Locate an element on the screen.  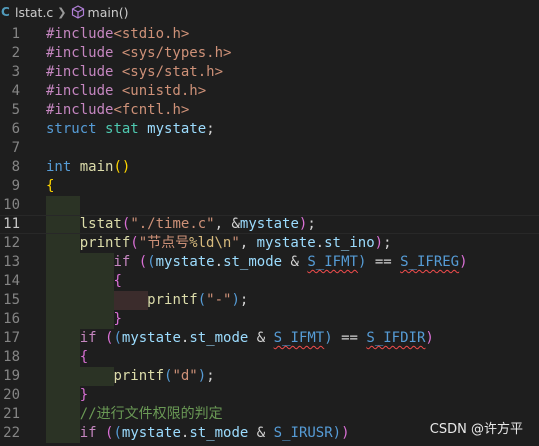
code-token: "d" is located at coordinates (185, 376).